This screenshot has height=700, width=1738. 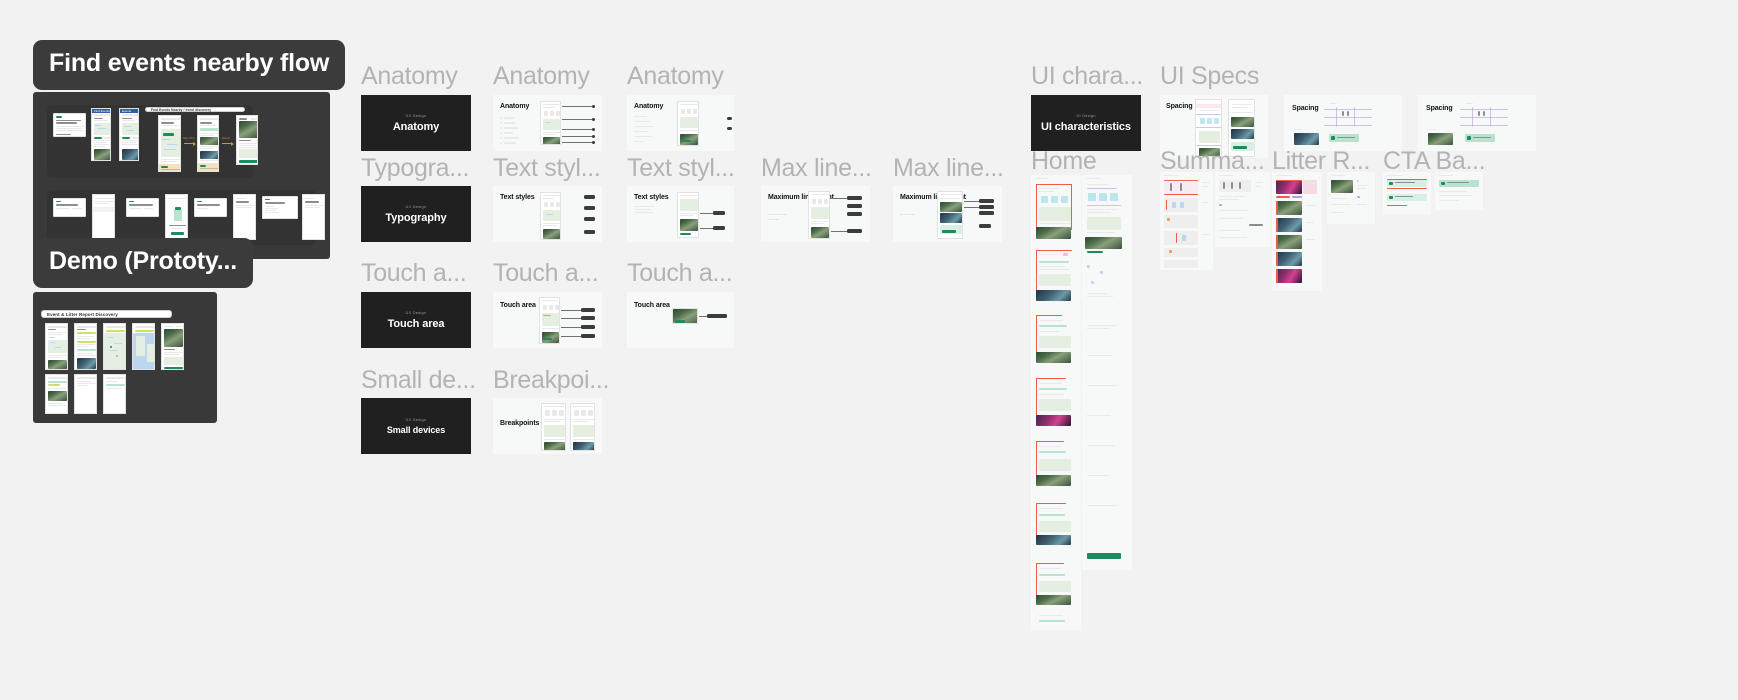 I want to click on title-card-title: Small devices, so click(x=416, y=430).